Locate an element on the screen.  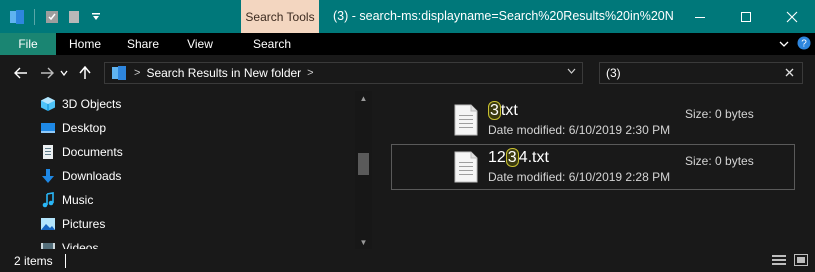
nav-item-label: Downloads is located at coordinates (92, 176).